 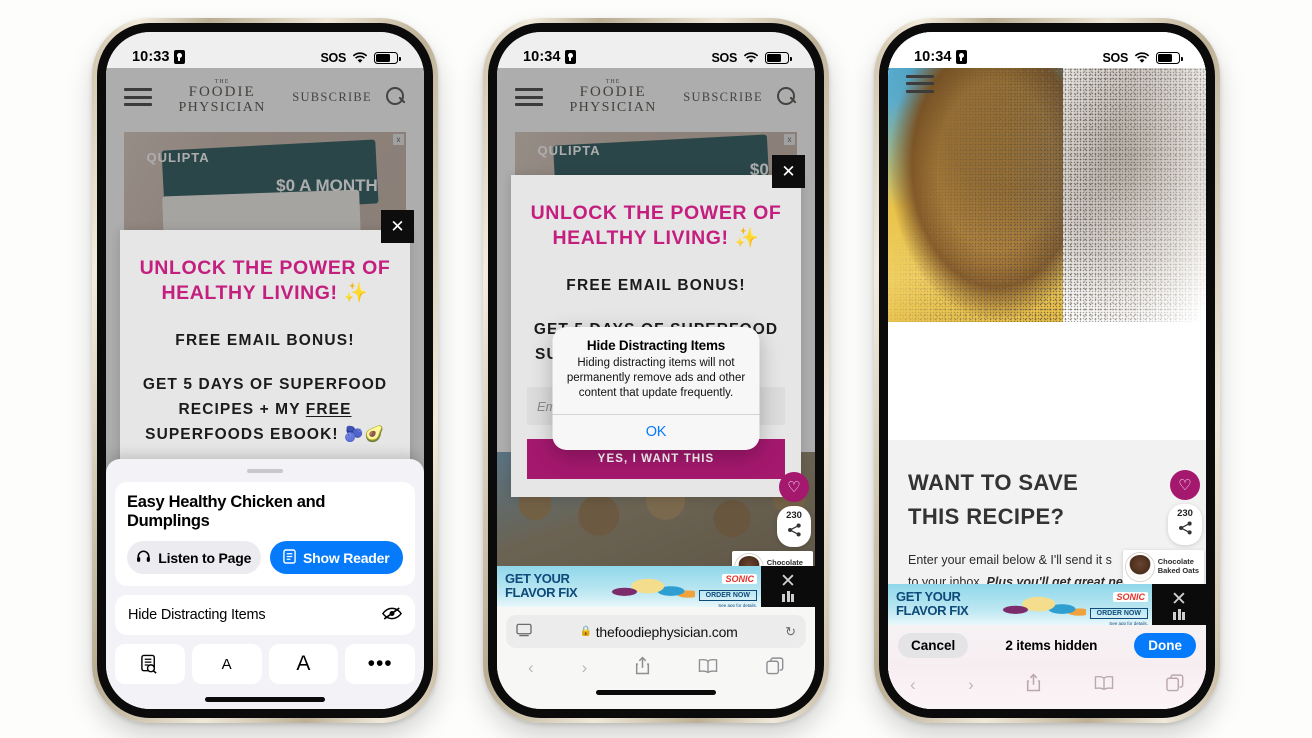 I want to click on sheet-grabber, so click(x=265, y=470).